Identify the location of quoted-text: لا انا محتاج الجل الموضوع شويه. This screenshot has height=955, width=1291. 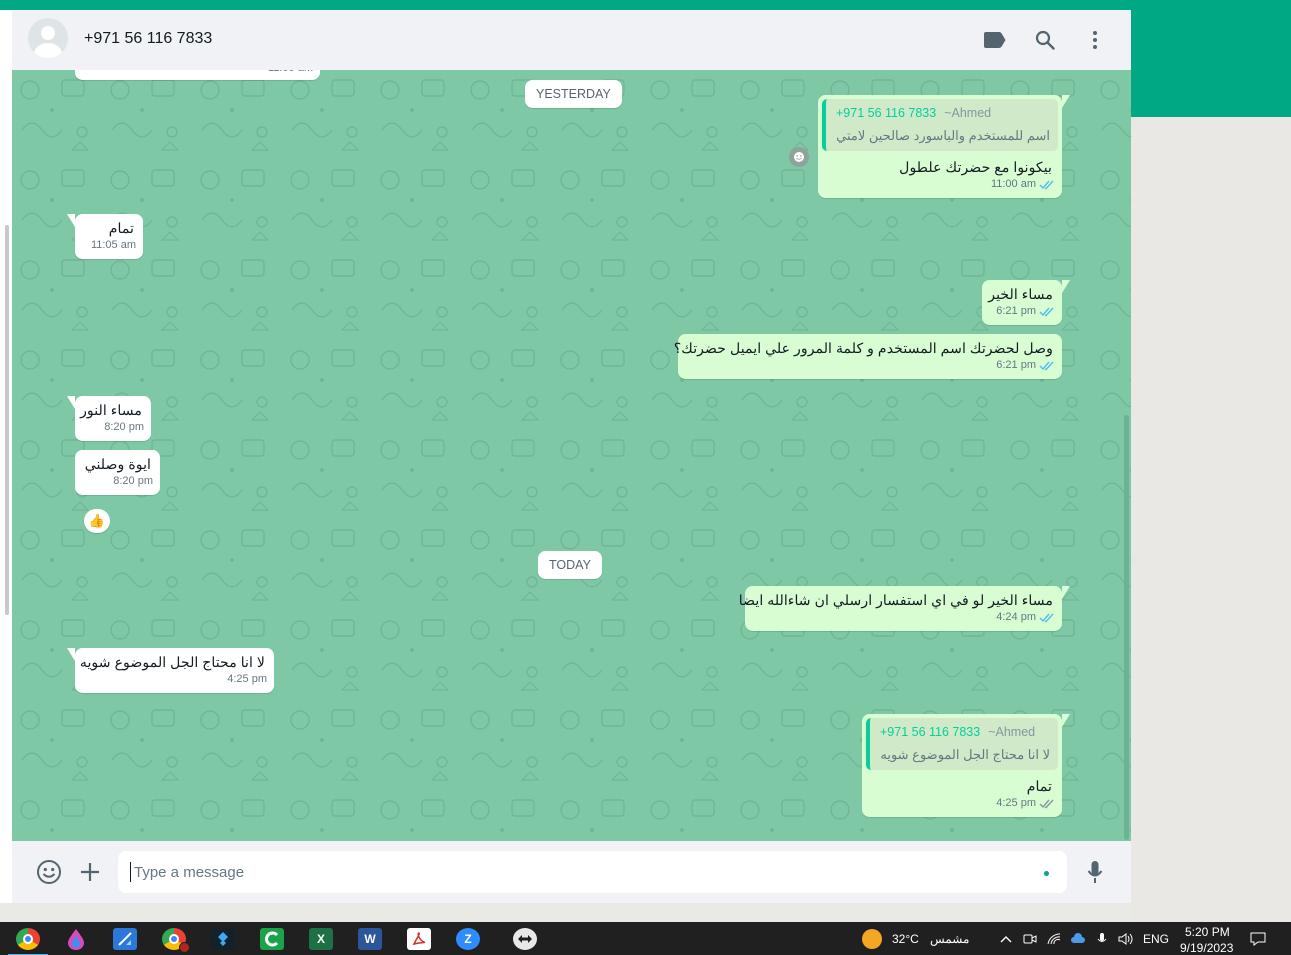
(965, 754).